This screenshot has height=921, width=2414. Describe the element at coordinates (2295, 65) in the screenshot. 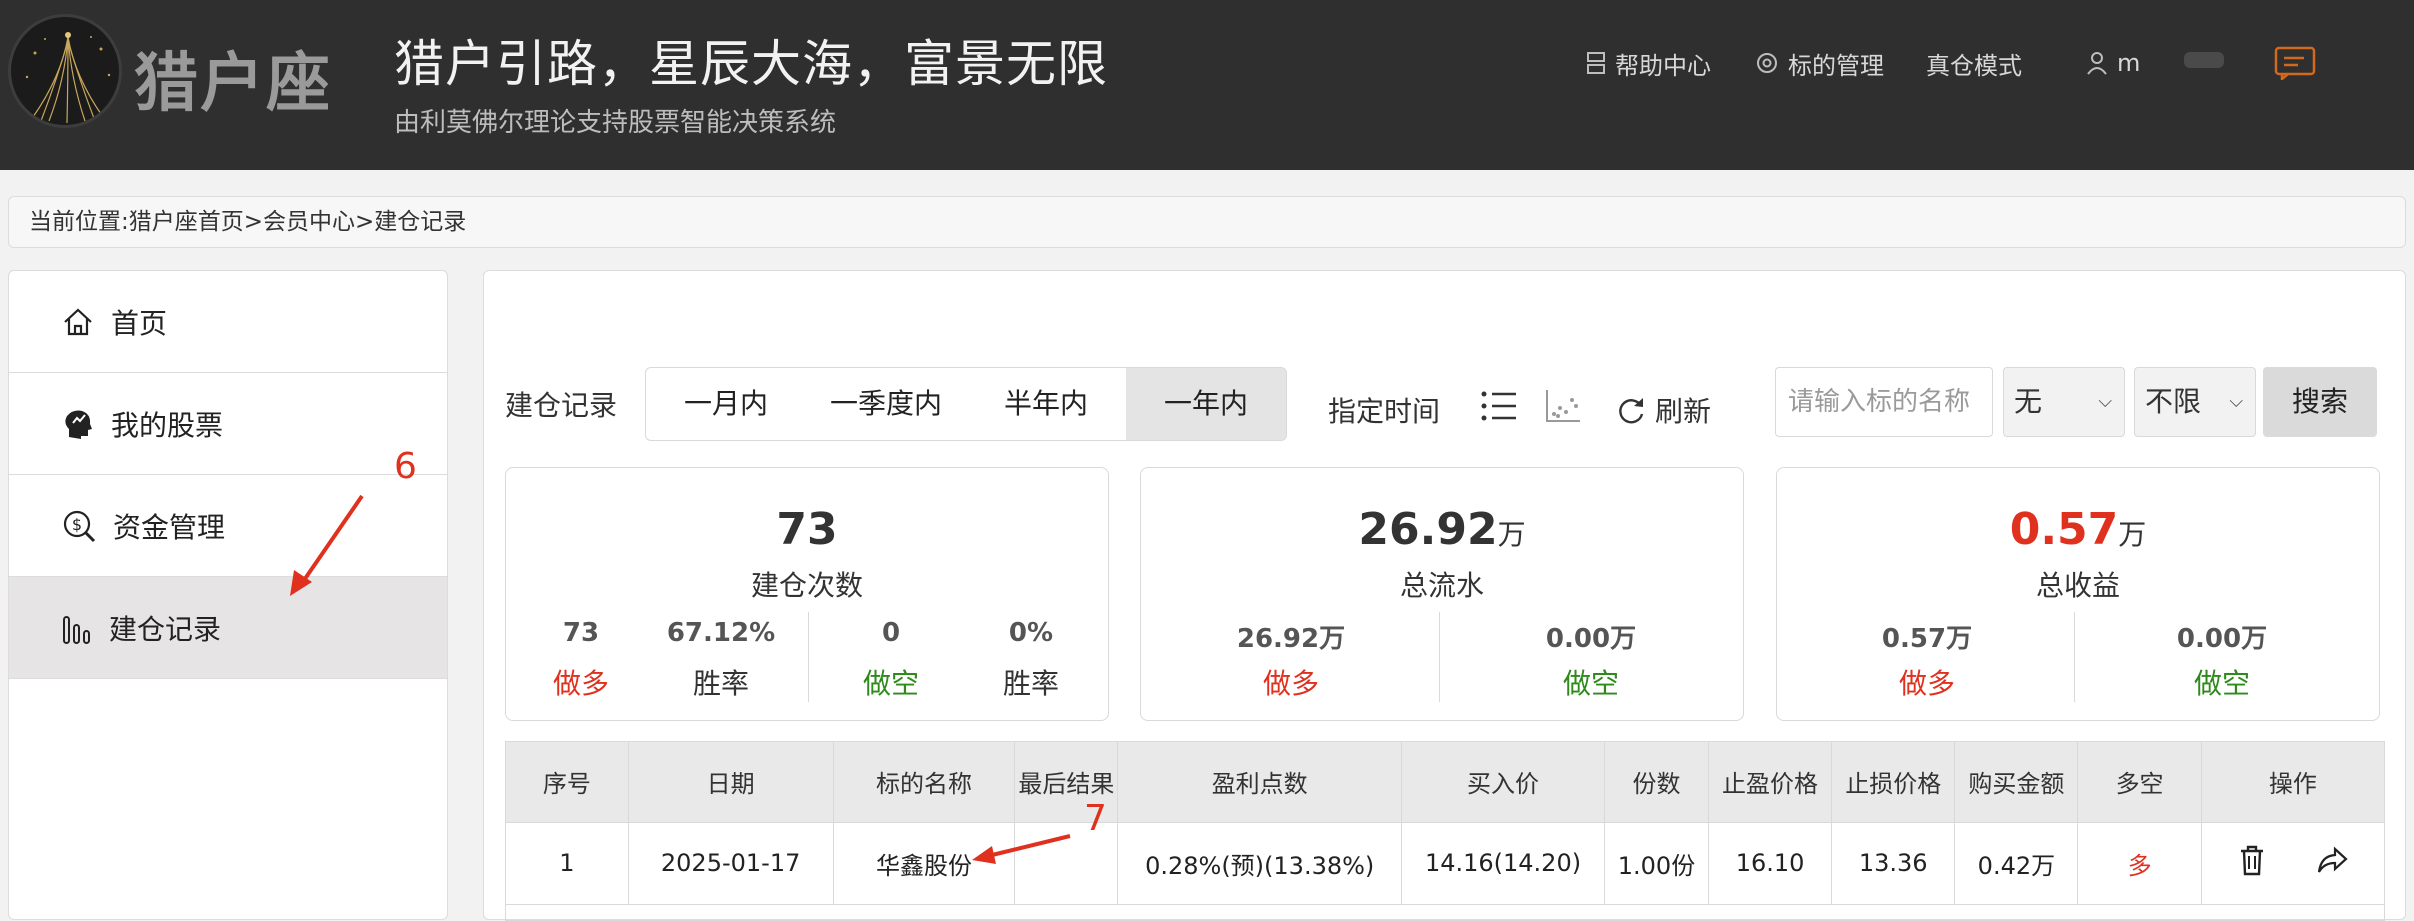

I see `message-icon` at that location.